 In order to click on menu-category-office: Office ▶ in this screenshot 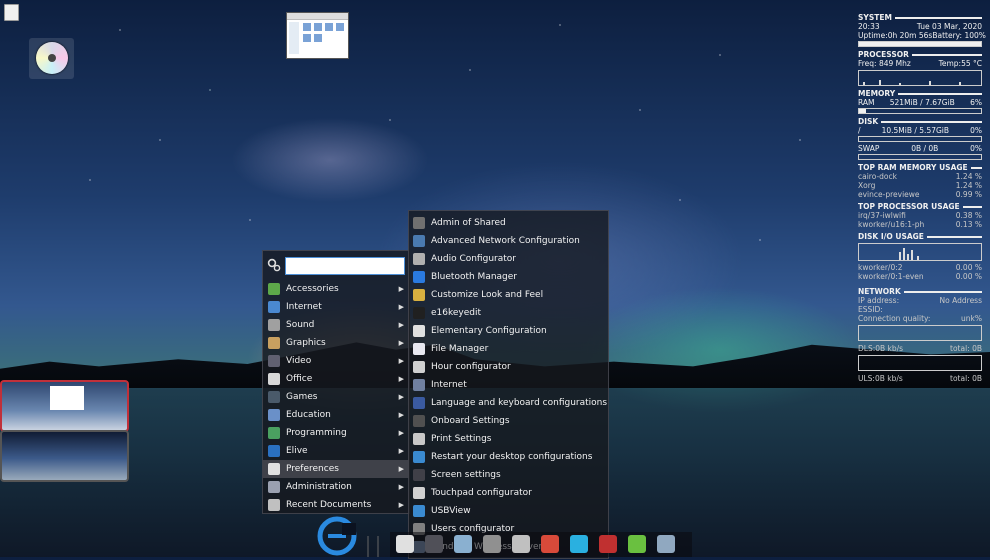, I will do `click(336, 379)`.